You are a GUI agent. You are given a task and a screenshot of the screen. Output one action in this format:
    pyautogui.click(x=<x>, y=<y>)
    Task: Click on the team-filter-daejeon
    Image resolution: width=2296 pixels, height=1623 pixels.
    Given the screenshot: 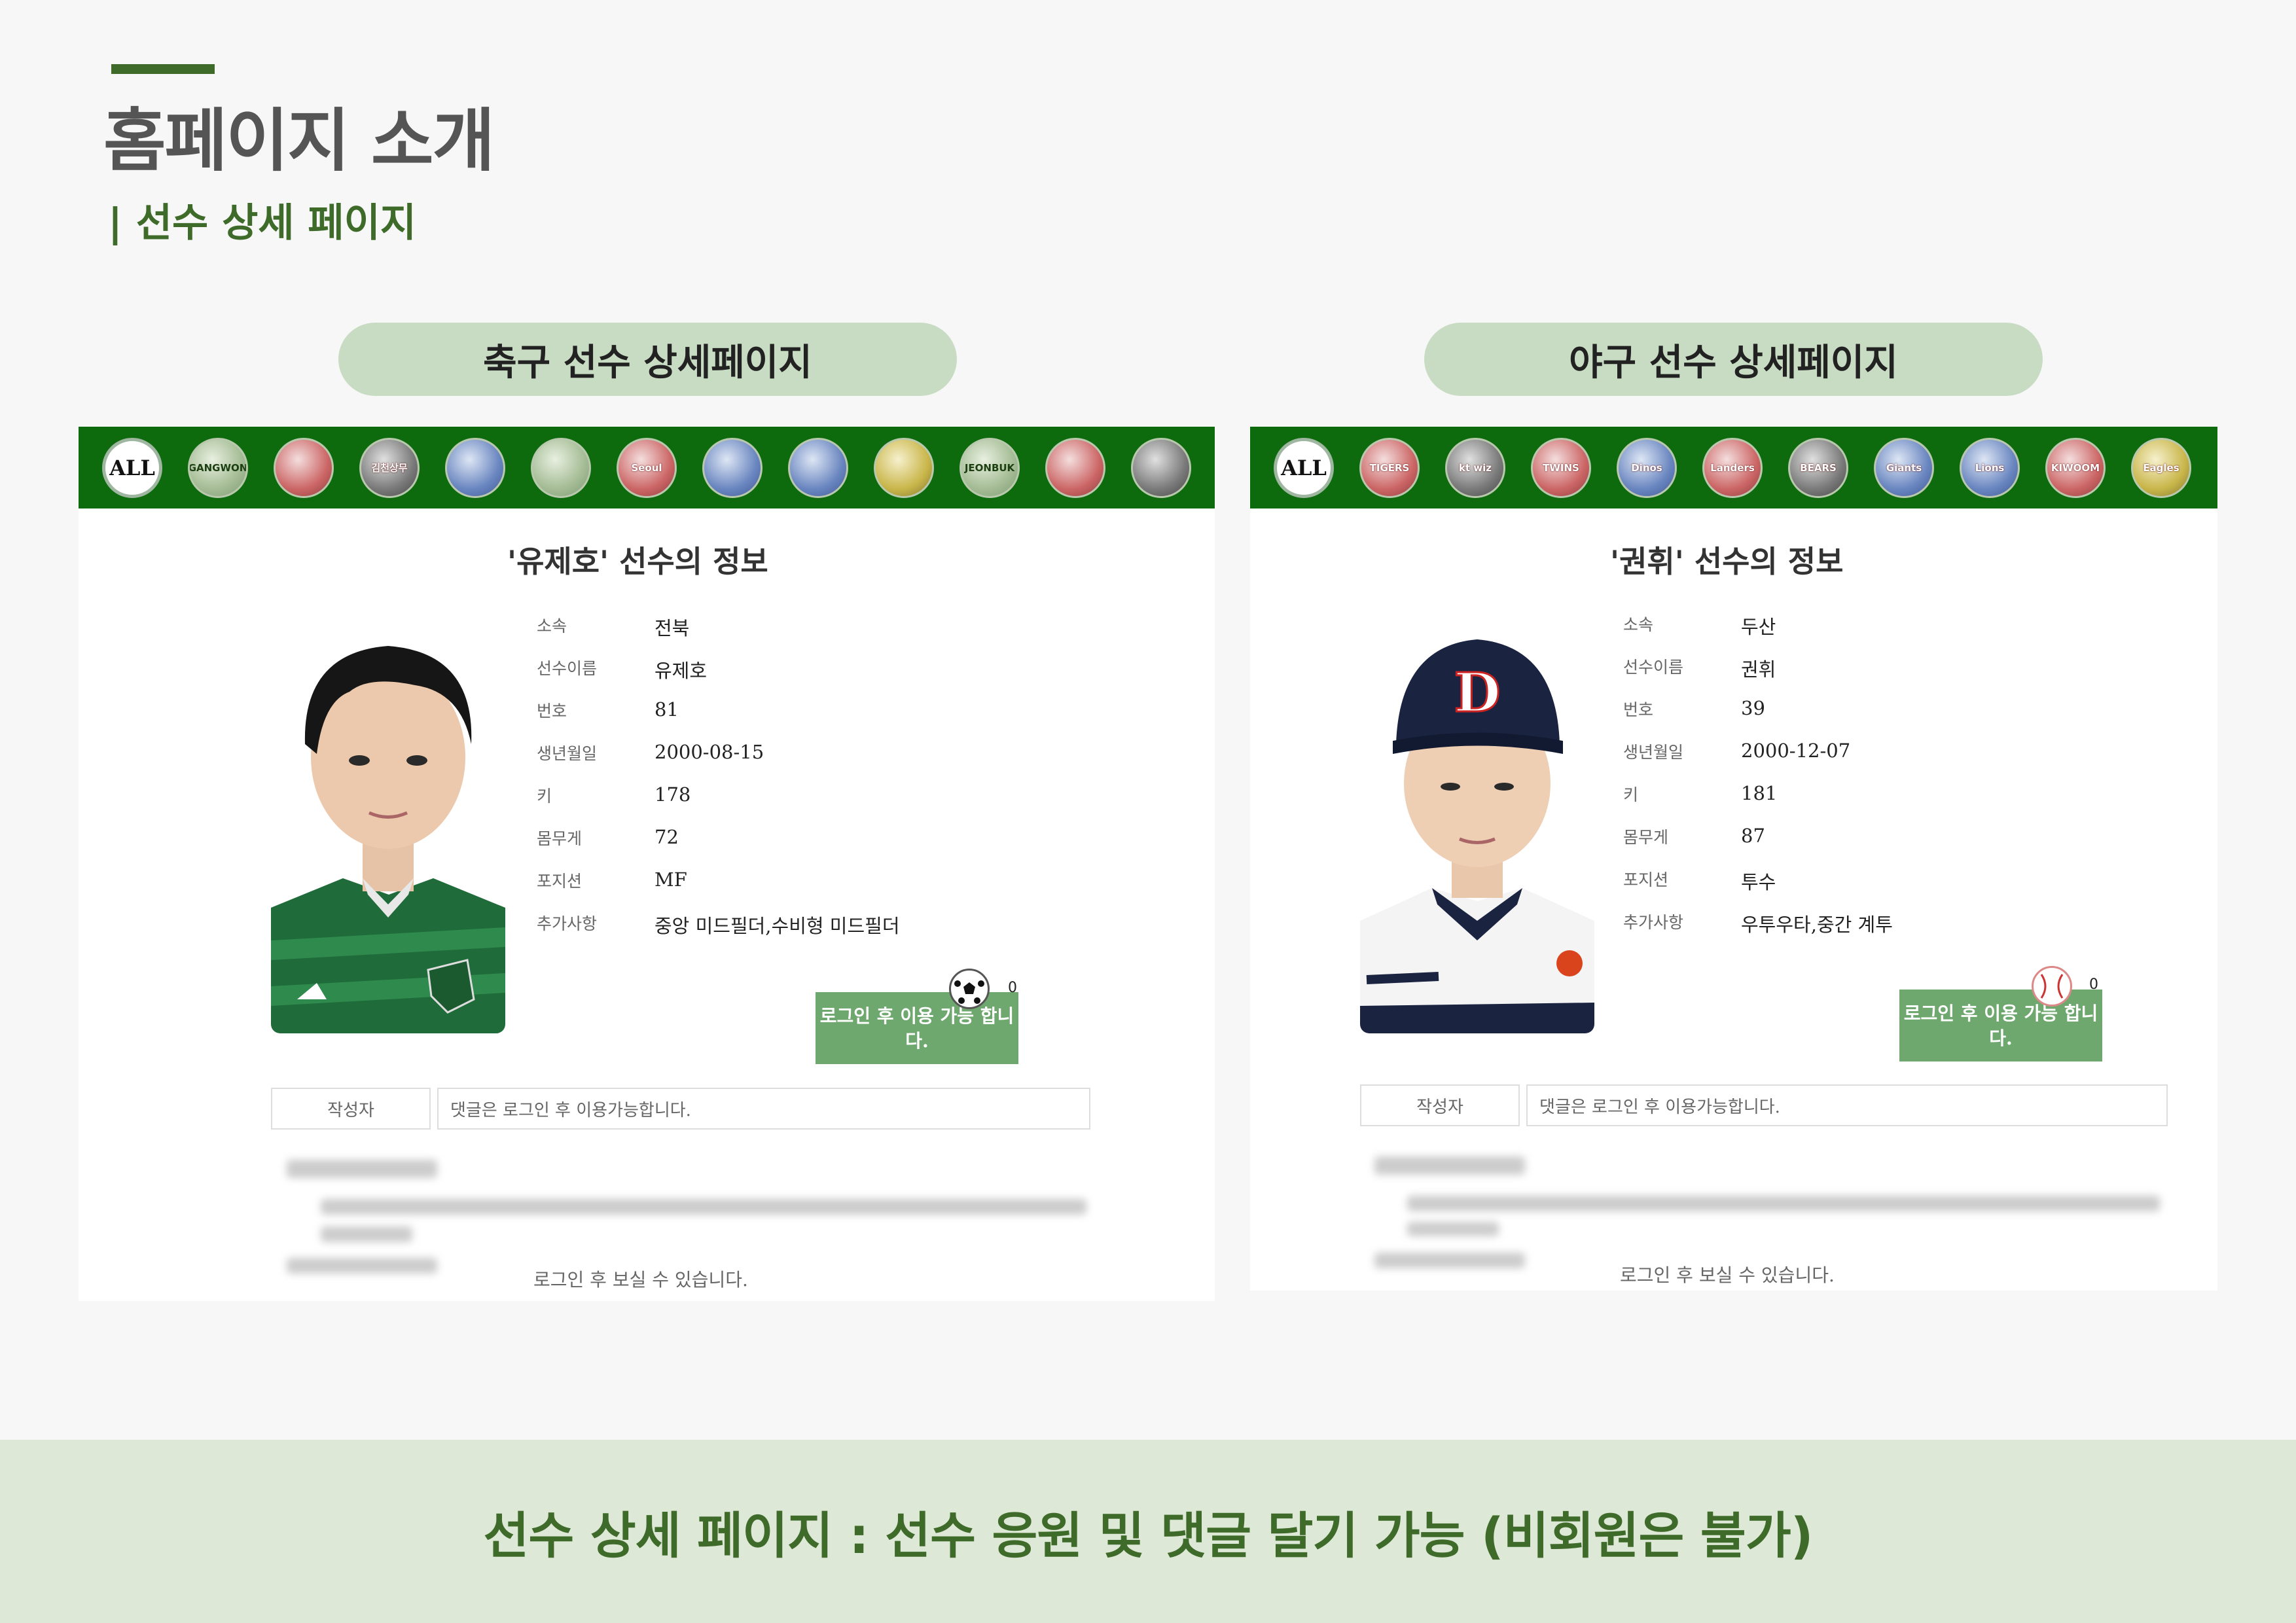 What is the action you would take?
    pyautogui.click(x=561, y=467)
    